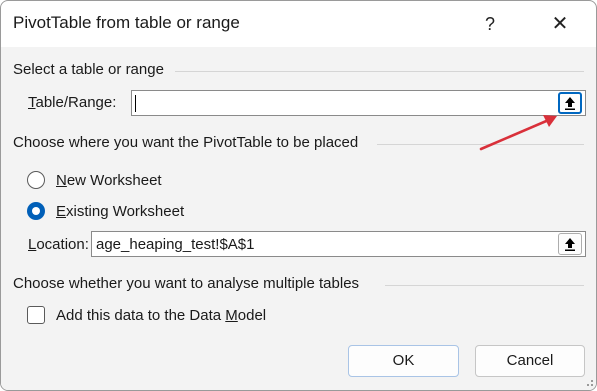 Image resolution: width=597 pixels, height=391 pixels. What do you see at coordinates (298, 24) in the screenshot?
I see `dialog-titlebar: PivotTable from table or range ? ✕` at bounding box center [298, 24].